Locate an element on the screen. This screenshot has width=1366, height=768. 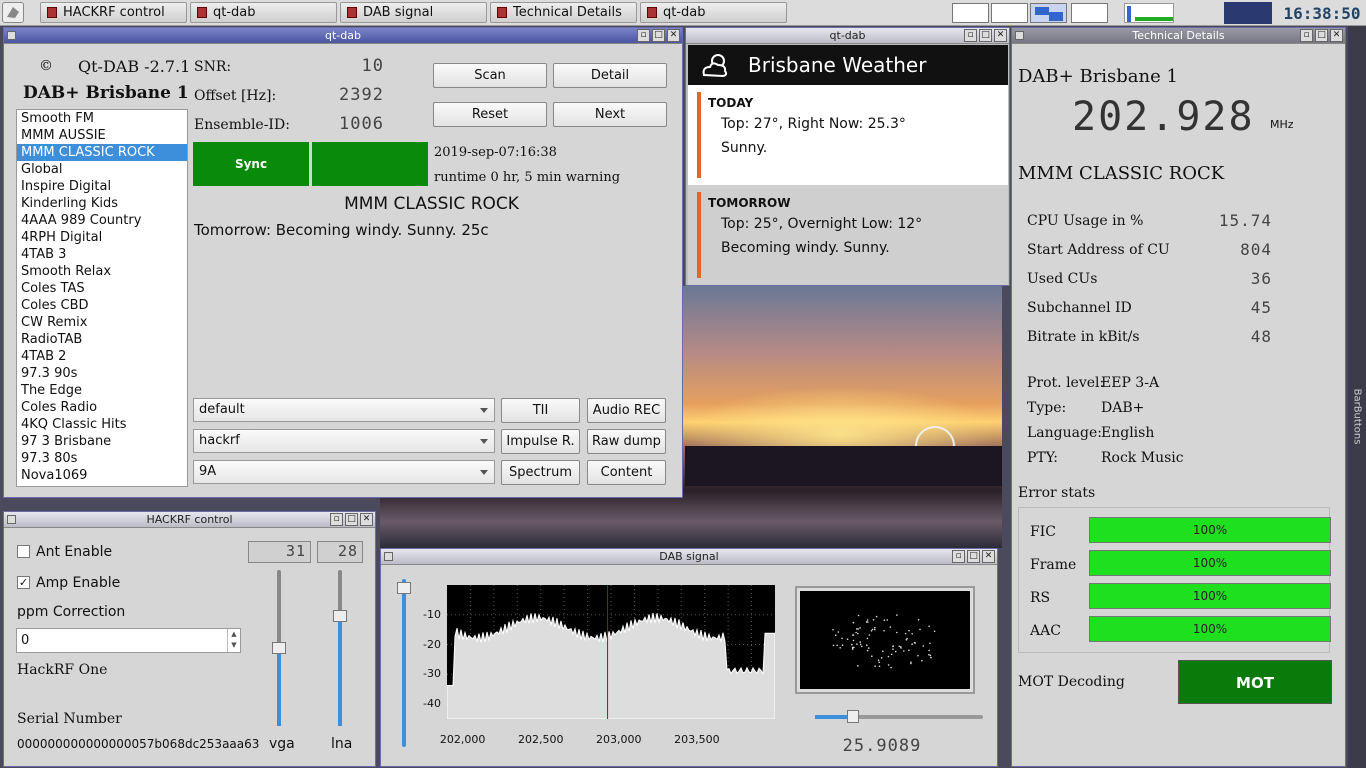
service-list-item: MMM CLASSIC ROCK is located at coordinates (102, 152).